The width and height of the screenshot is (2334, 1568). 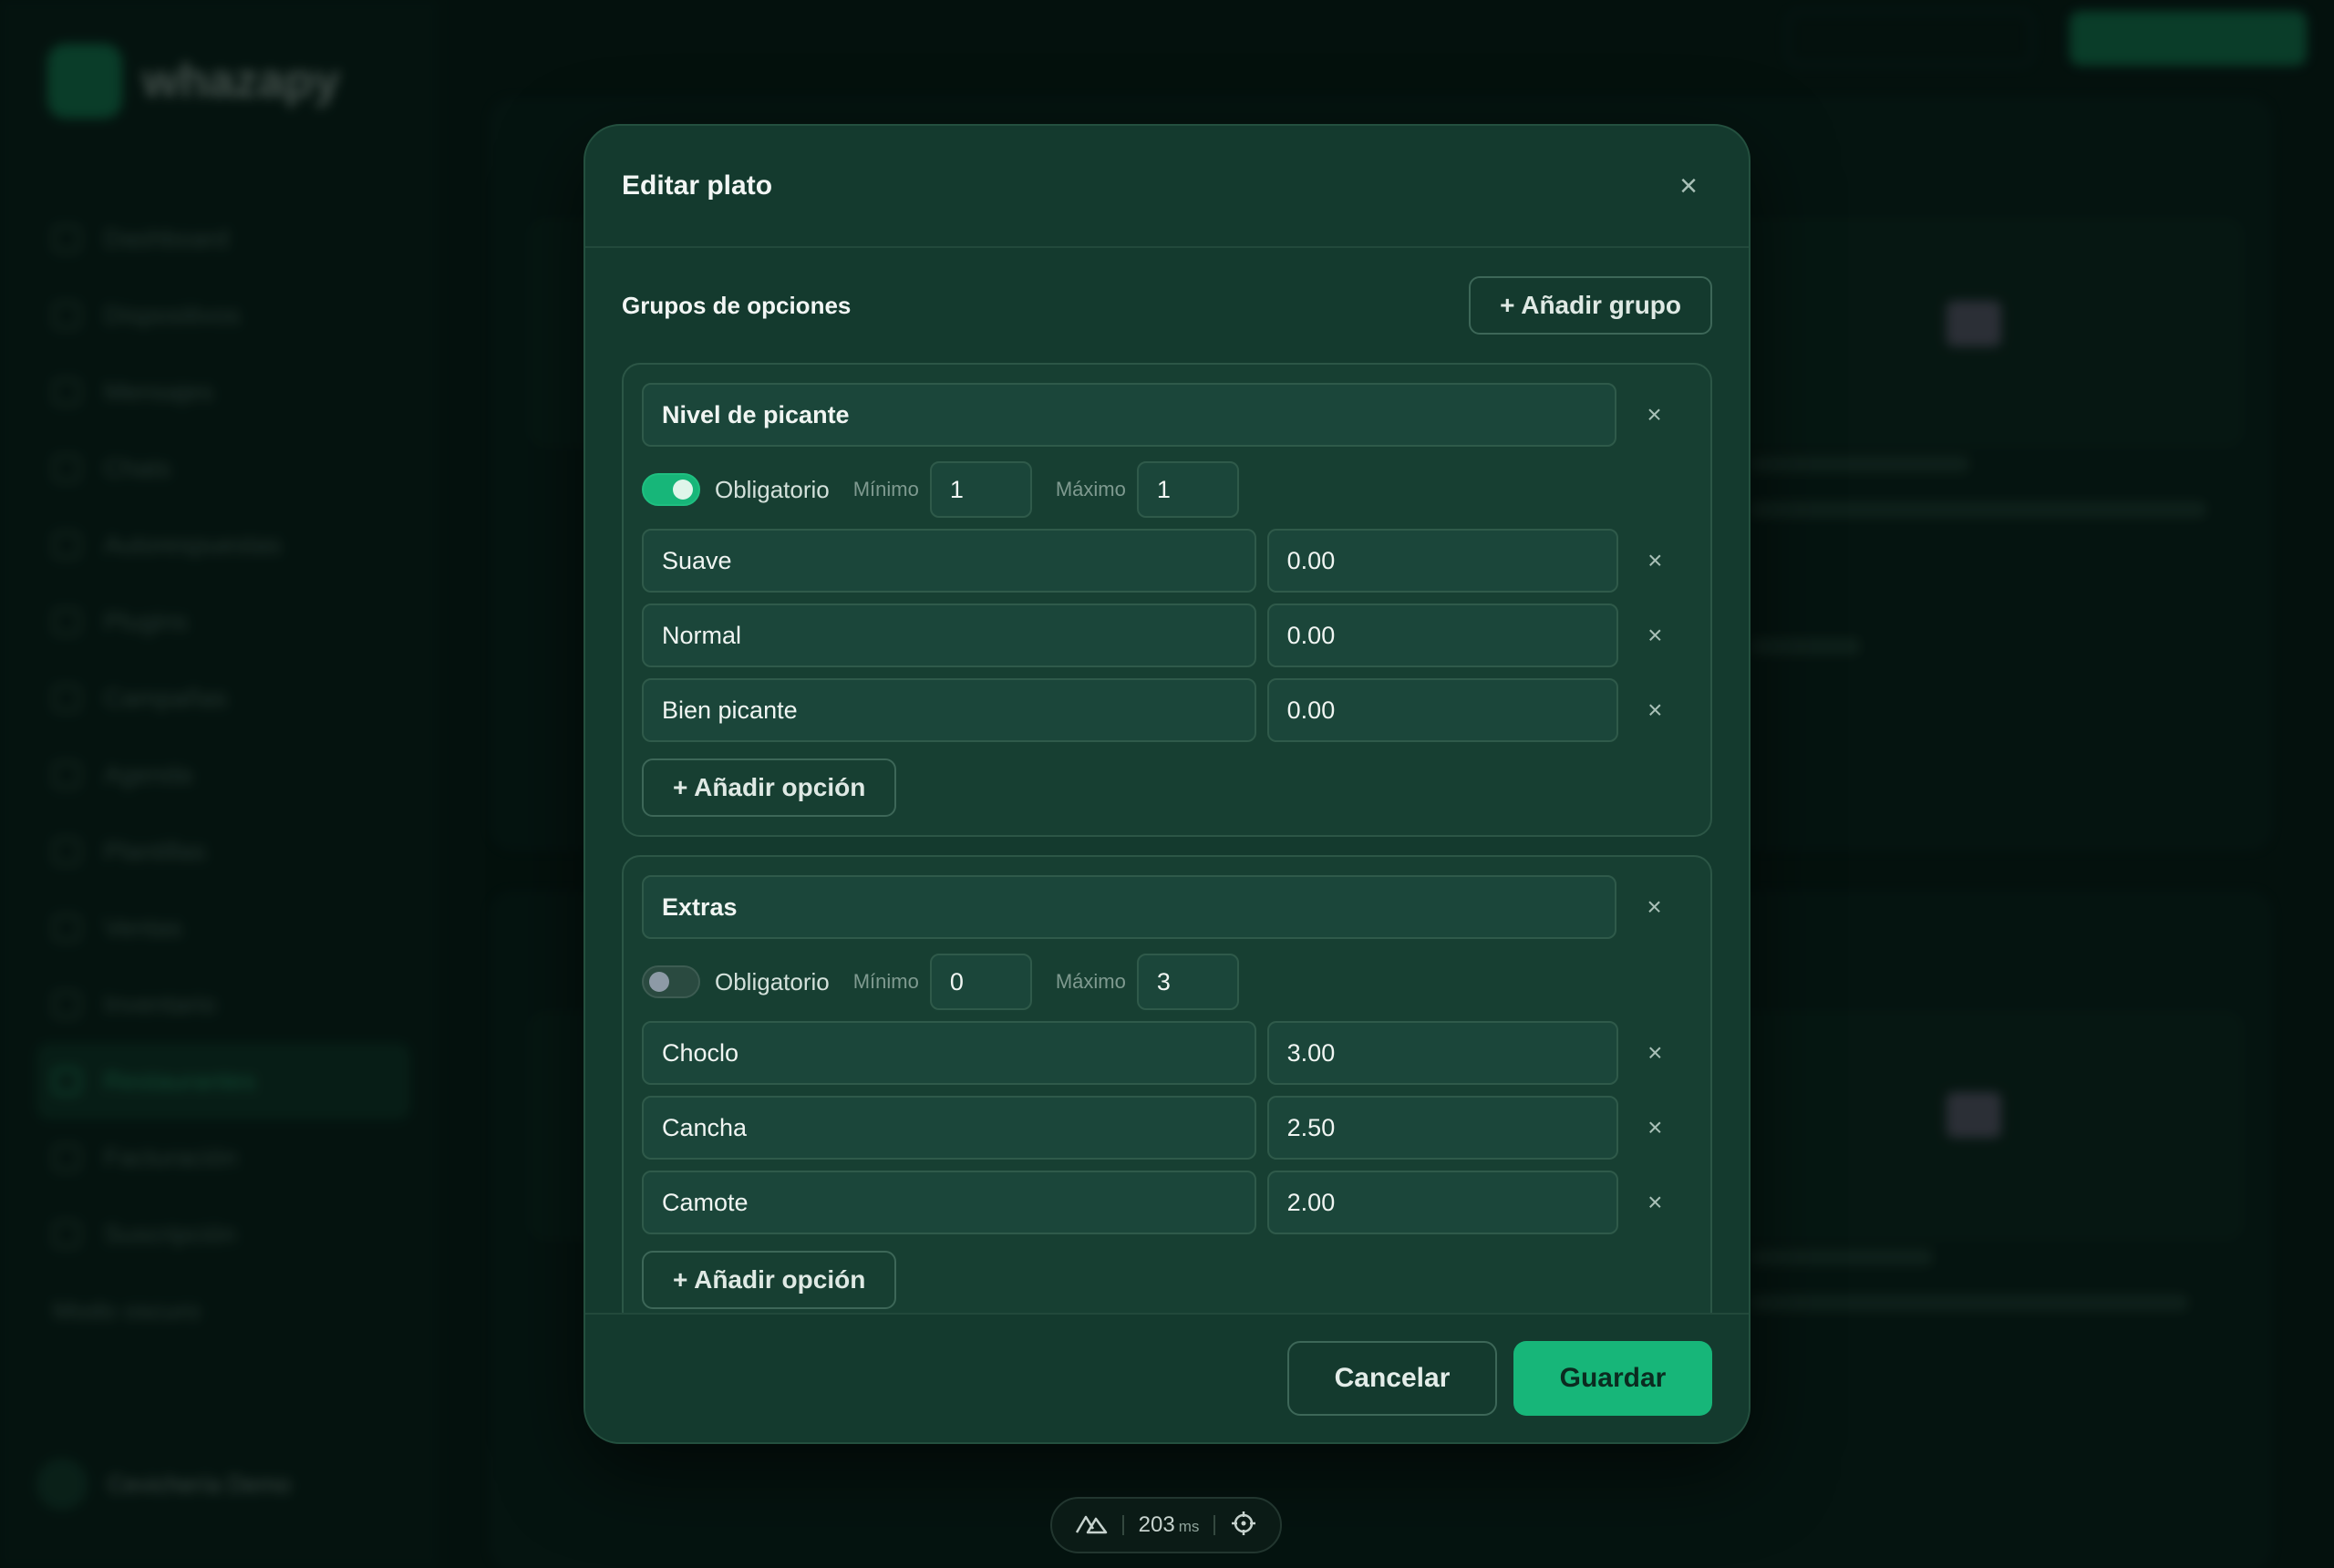 I want to click on option-row: Choclo 3.00 ×, so click(x=1167, y=1053).